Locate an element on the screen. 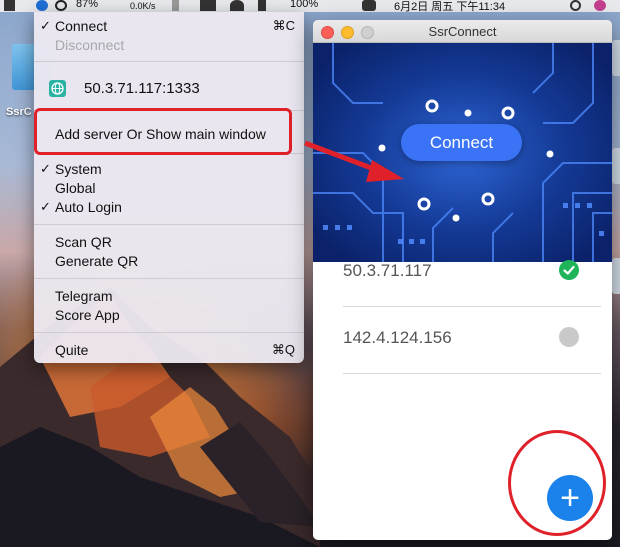  grid-icon is located at coordinates (9, 5).